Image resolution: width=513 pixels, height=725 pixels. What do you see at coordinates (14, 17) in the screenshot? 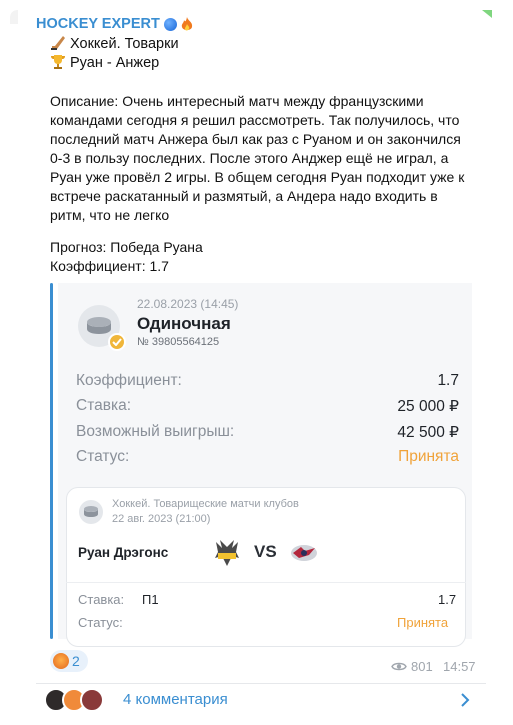
I see `bubble-tail-icon` at bounding box center [14, 17].